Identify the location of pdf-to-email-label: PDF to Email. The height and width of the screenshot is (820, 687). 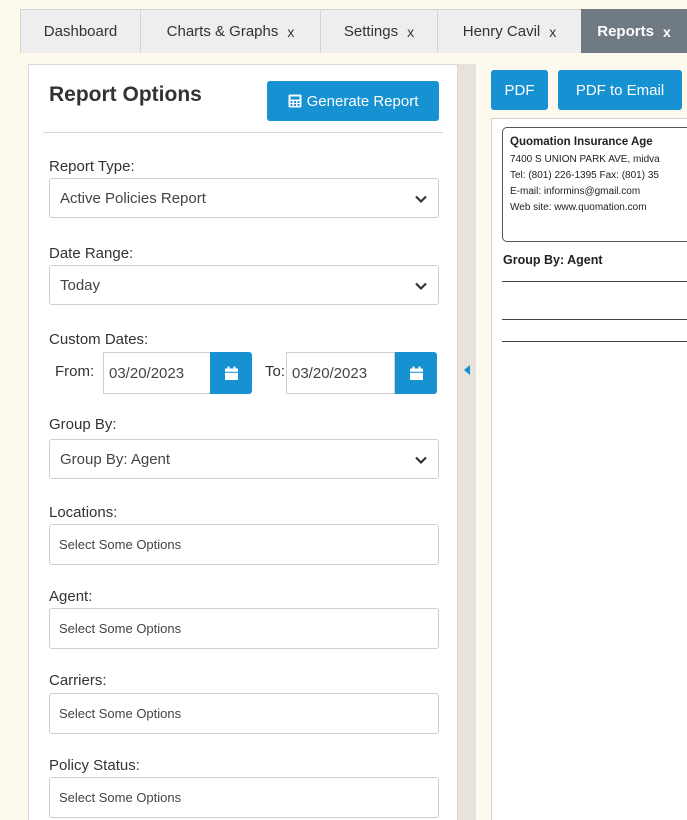
(620, 90).